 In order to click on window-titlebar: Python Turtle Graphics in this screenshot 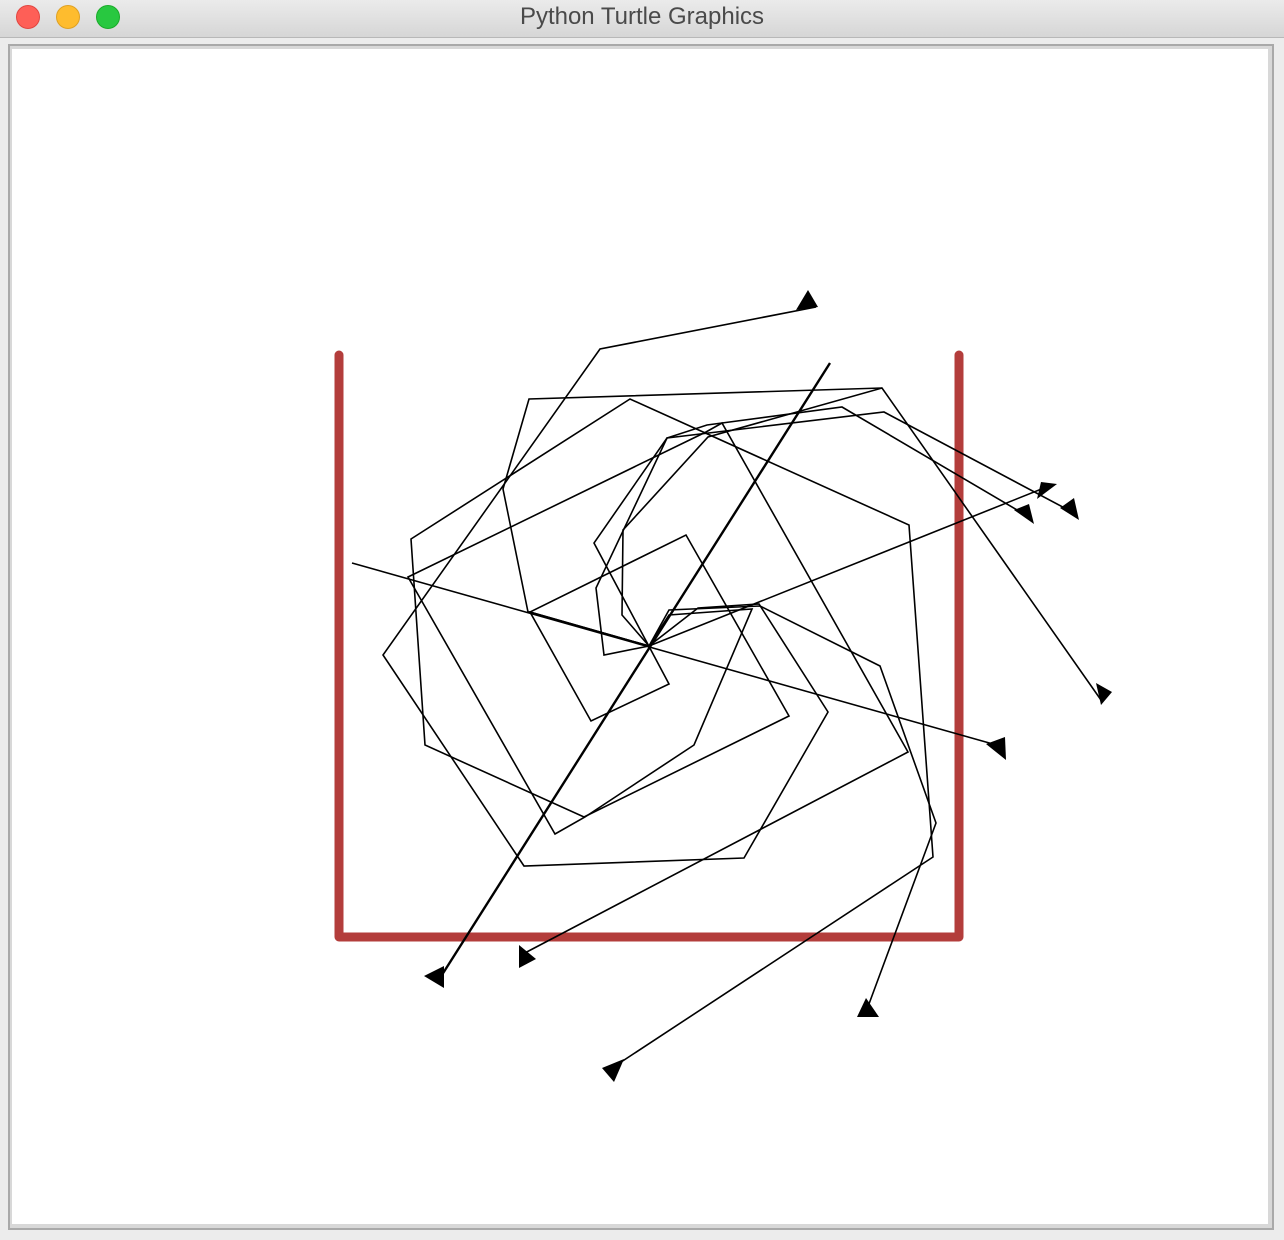, I will do `click(642, 19)`.